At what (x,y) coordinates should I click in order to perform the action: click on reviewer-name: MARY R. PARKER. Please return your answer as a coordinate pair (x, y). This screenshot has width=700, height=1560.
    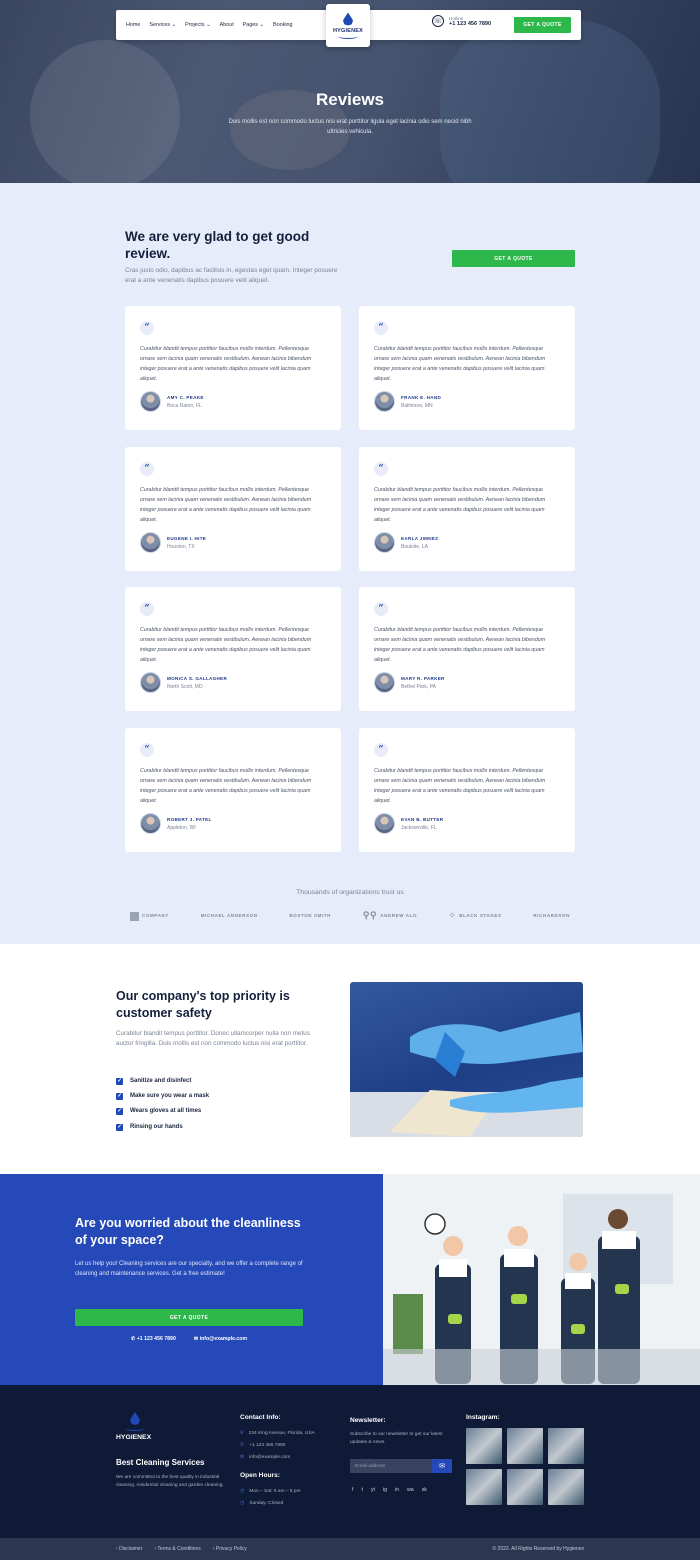
    Looking at the image, I should click on (423, 678).